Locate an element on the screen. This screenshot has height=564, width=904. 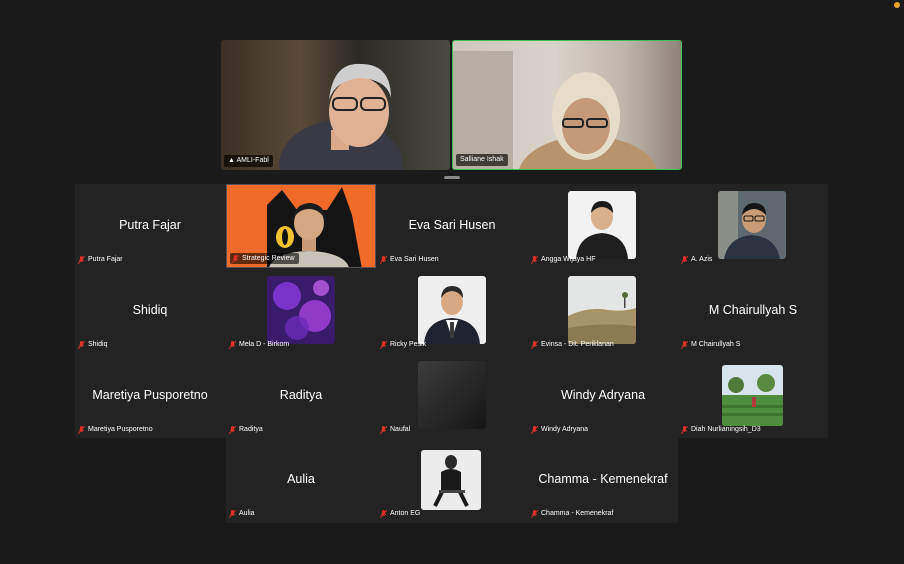
participant-label: Ricky Pesik is located at coordinates (403, 344).